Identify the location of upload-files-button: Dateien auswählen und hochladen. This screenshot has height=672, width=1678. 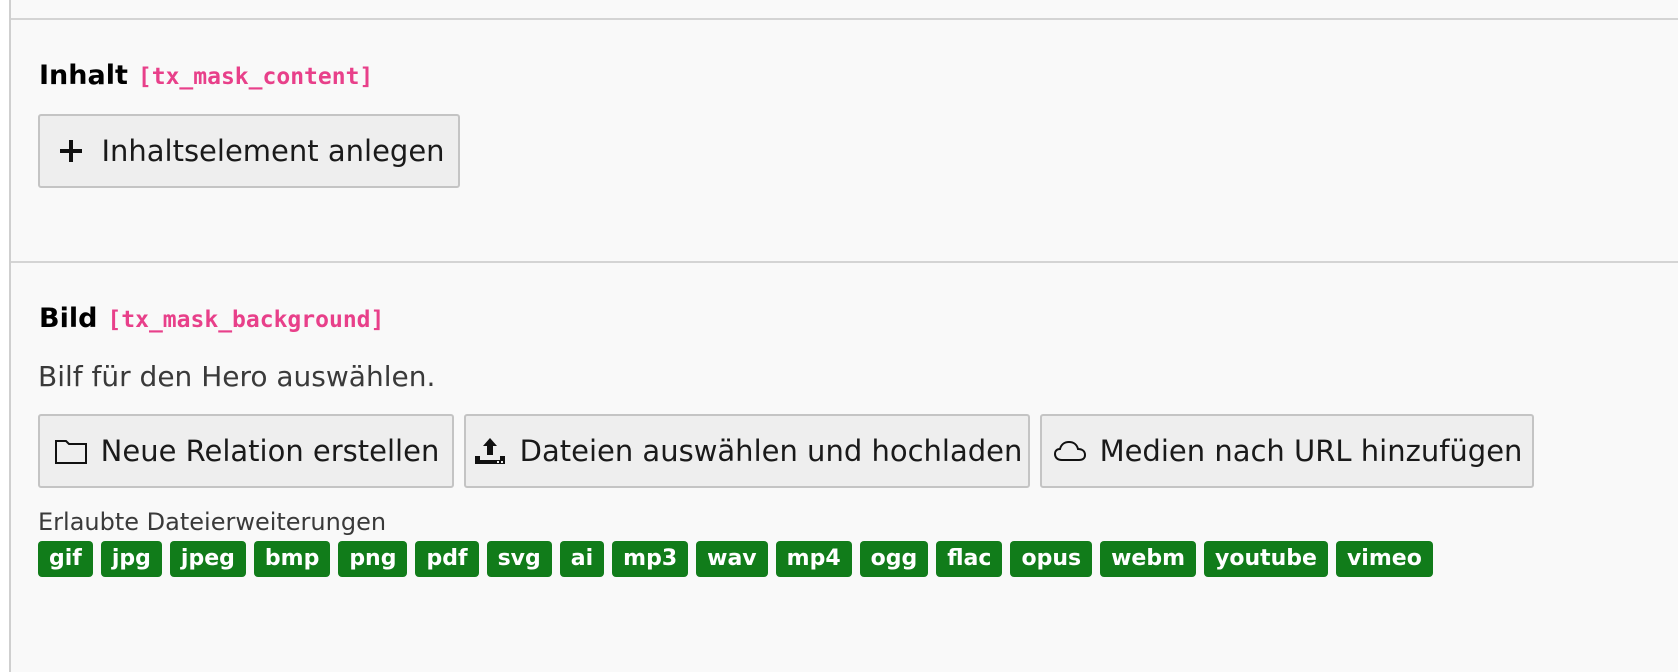
(747, 451).